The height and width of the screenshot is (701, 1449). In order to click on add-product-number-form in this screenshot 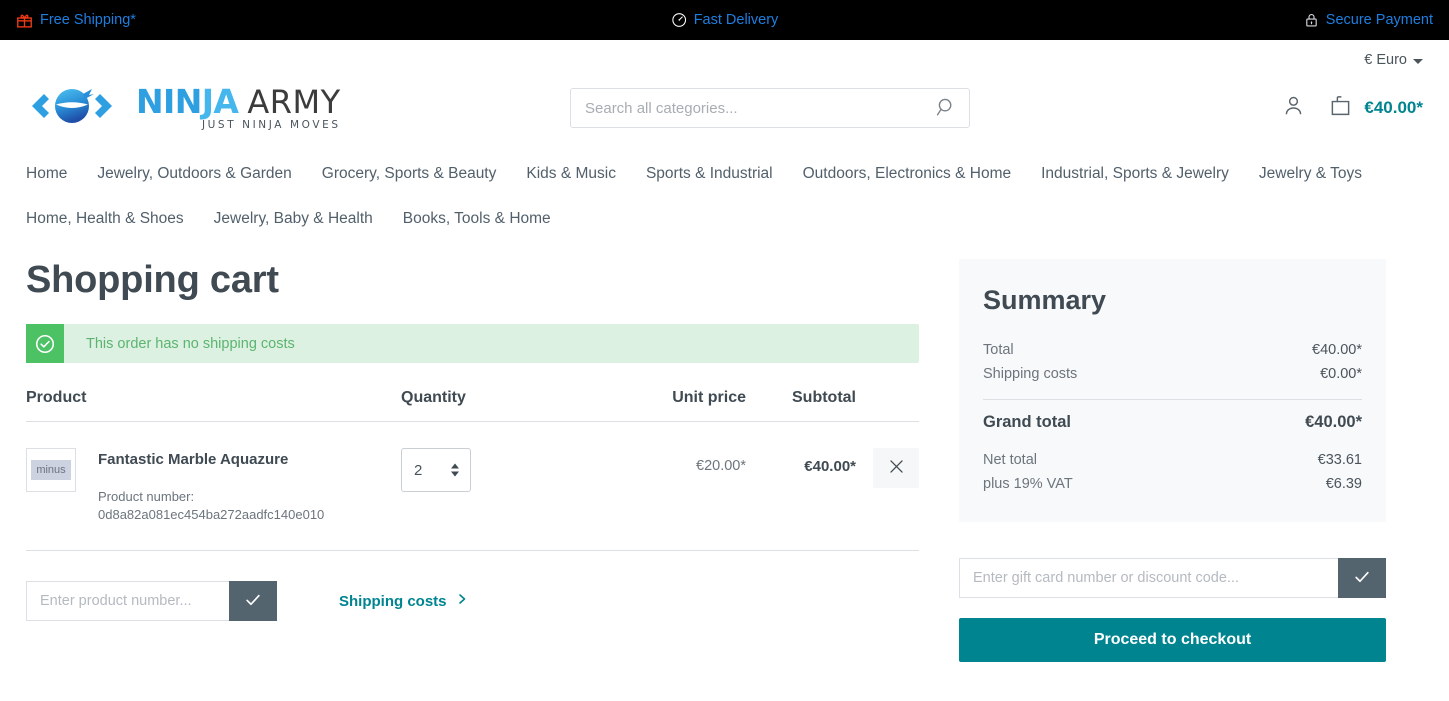, I will do `click(151, 601)`.